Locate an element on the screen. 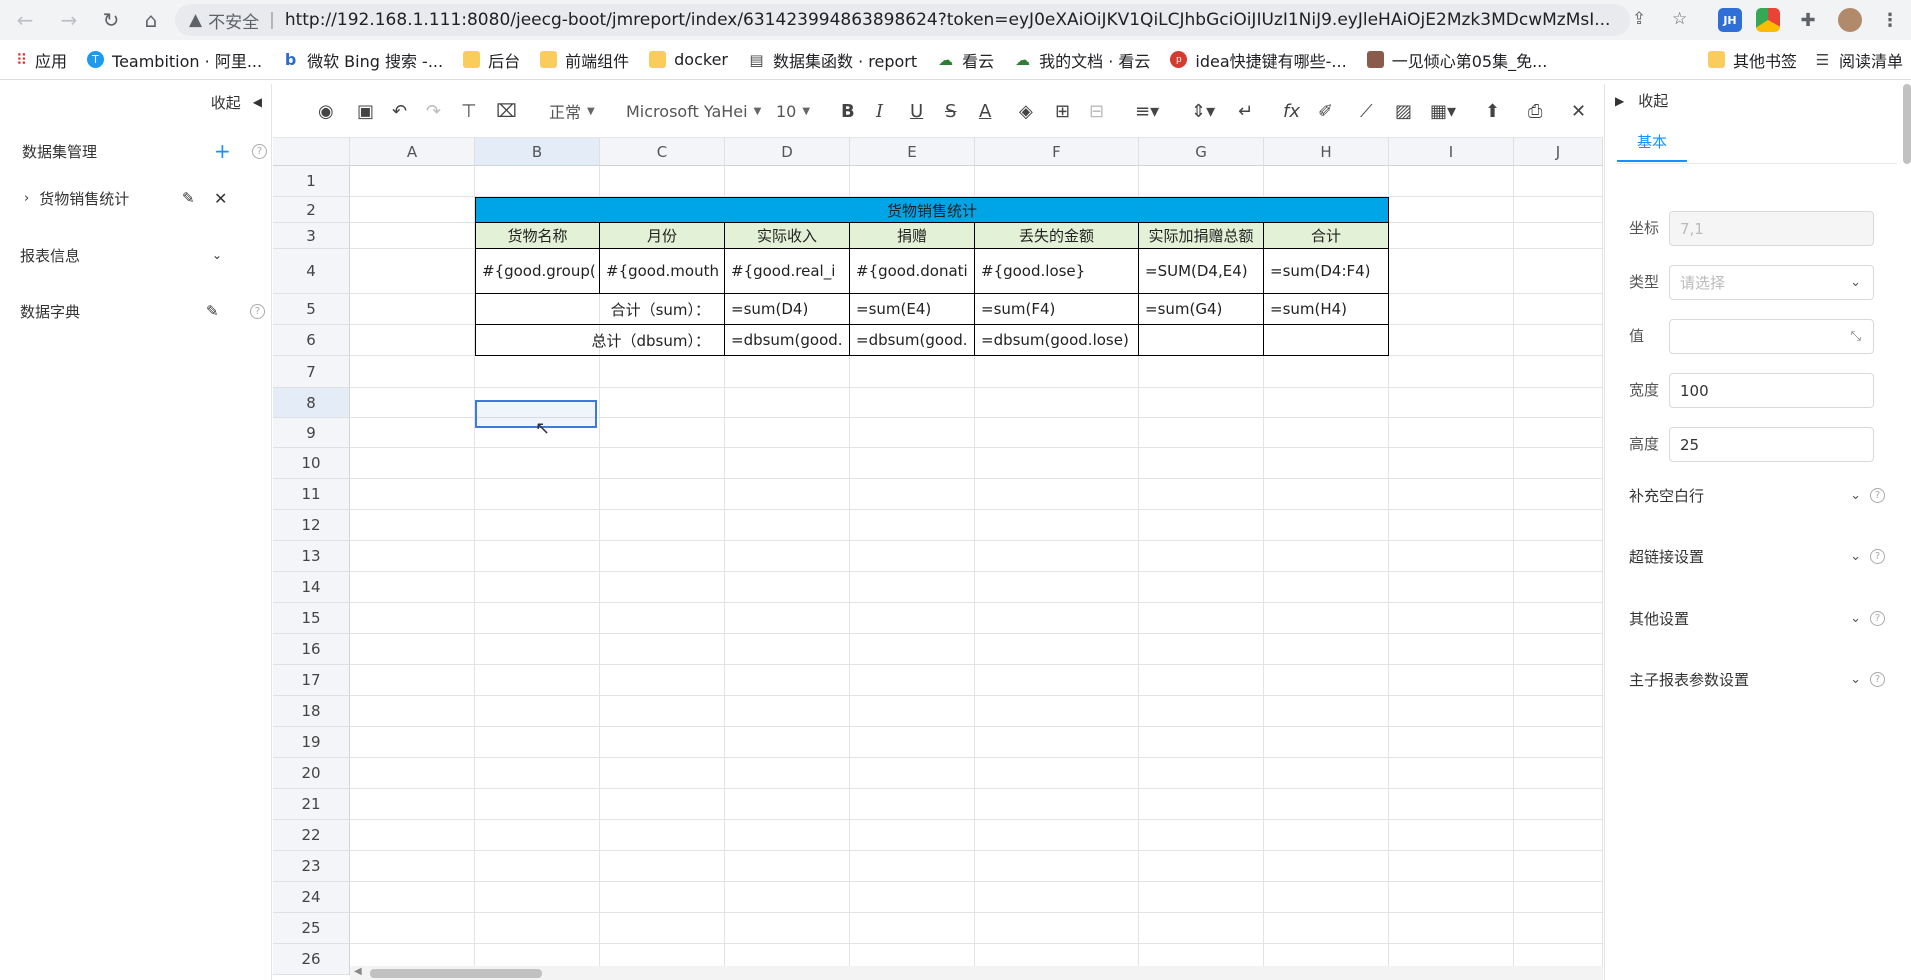 Image resolution: width=1911 pixels, height=980 pixels. sum-label-cell: 合计（sum）： is located at coordinates (600, 309).